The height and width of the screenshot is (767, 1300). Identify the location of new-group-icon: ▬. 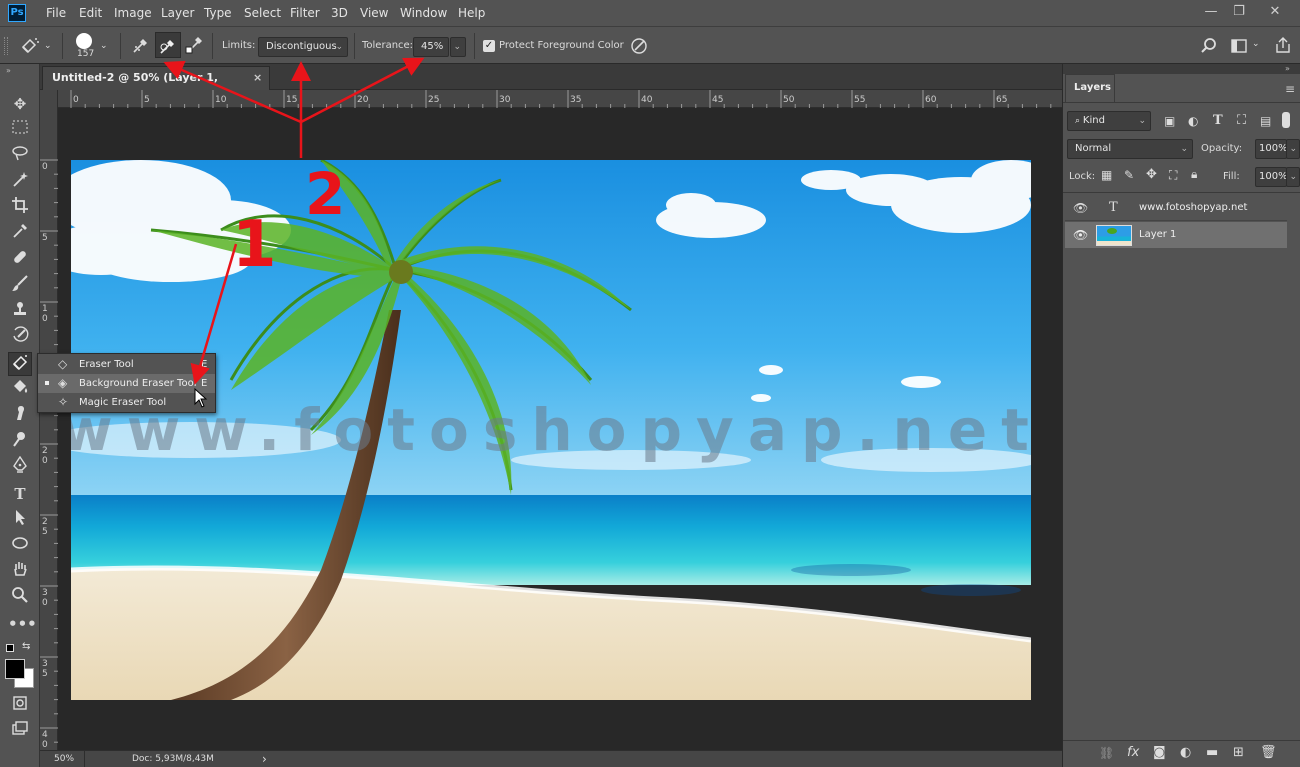
(1212, 752).